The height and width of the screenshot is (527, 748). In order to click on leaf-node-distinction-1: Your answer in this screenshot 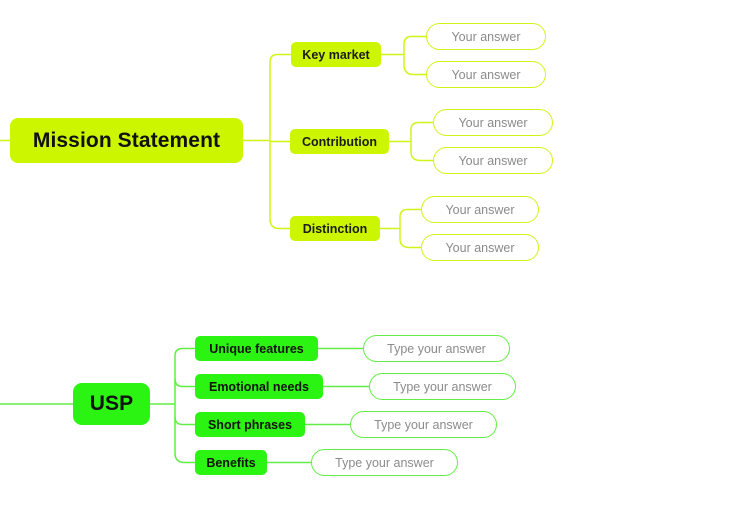, I will do `click(480, 209)`.